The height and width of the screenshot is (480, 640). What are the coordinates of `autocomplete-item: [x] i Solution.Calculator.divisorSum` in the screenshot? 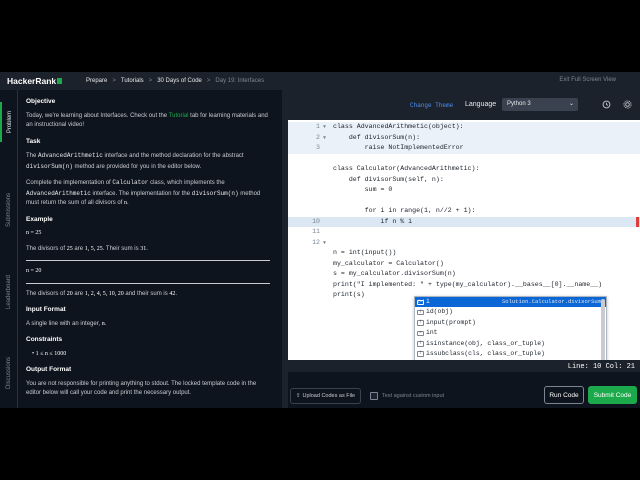 It's located at (510, 302).